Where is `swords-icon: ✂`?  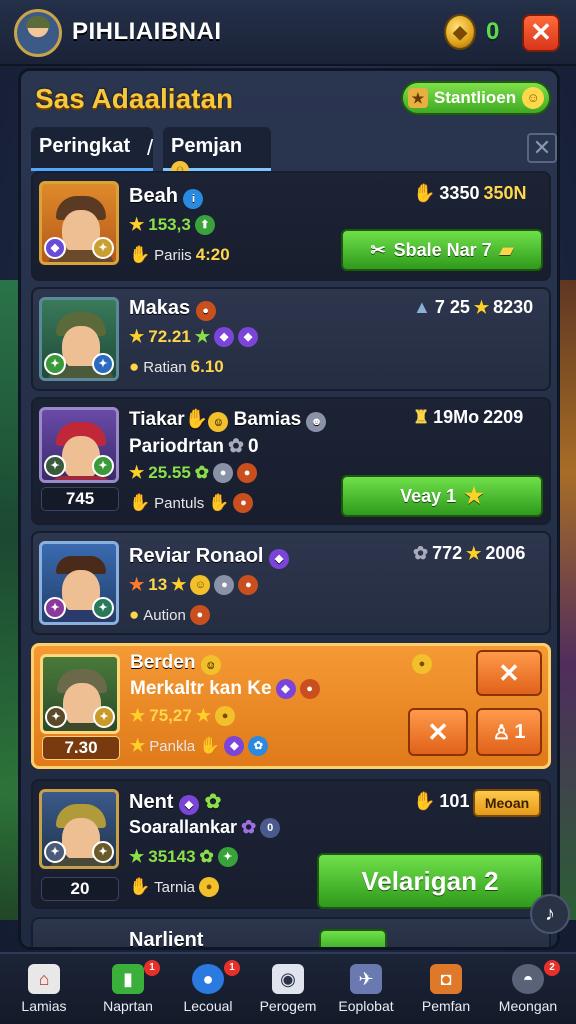 swords-icon: ✂ is located at coordinates (378, 249).